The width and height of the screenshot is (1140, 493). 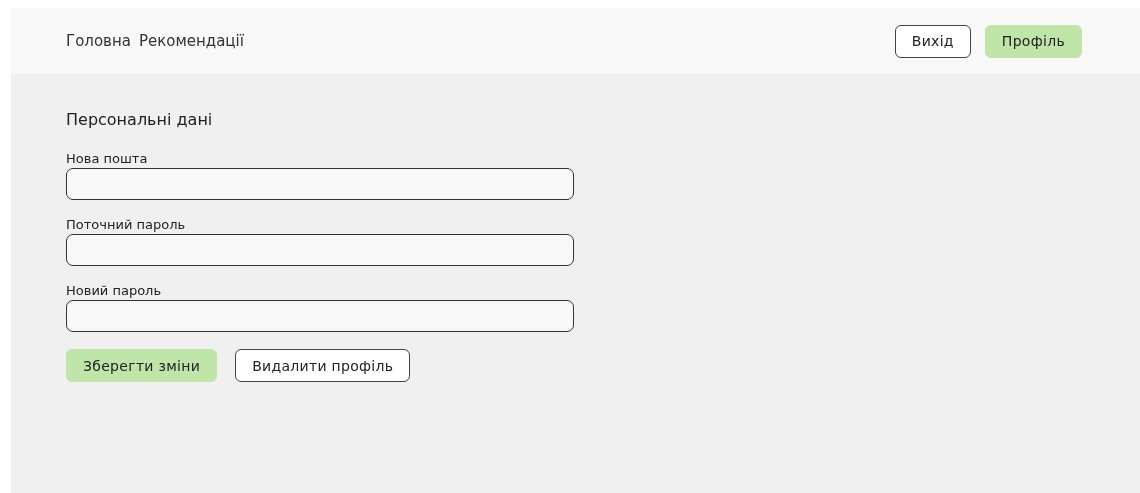 What do you see at coordinates (142, 365) in the screenshot?
I see `save-button: Зберегти зміни` at bounding box center [142, 365].